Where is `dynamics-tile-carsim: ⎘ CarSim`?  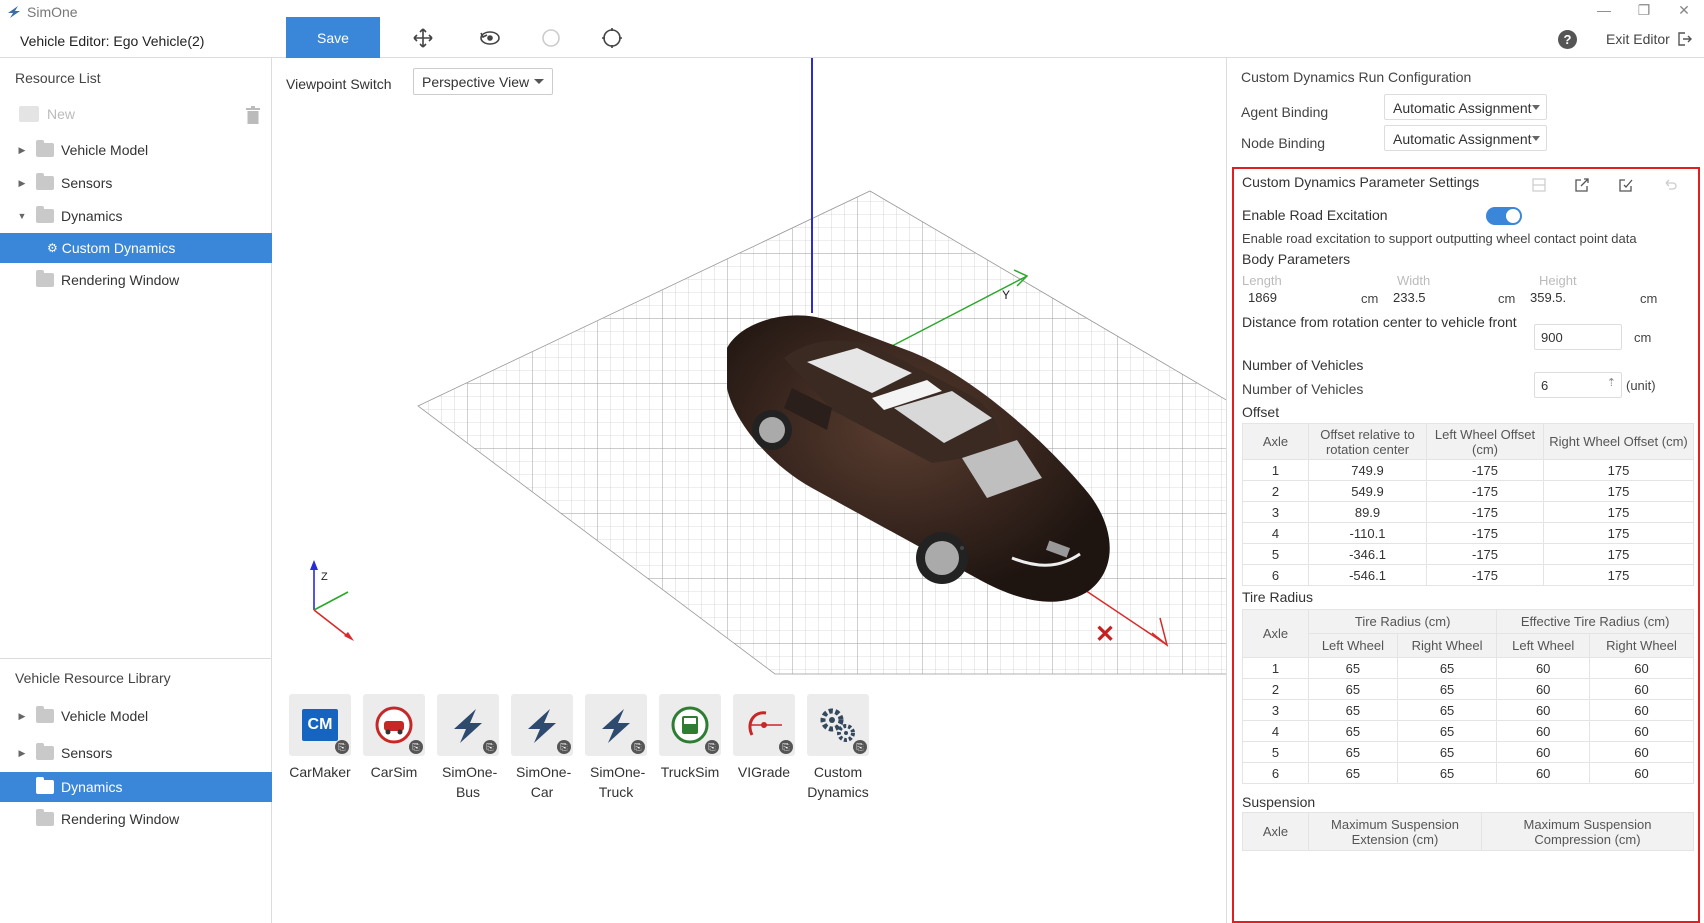
dynamics-tile-carsim: ⎘ CarSim is located at coordinates (394, 738).